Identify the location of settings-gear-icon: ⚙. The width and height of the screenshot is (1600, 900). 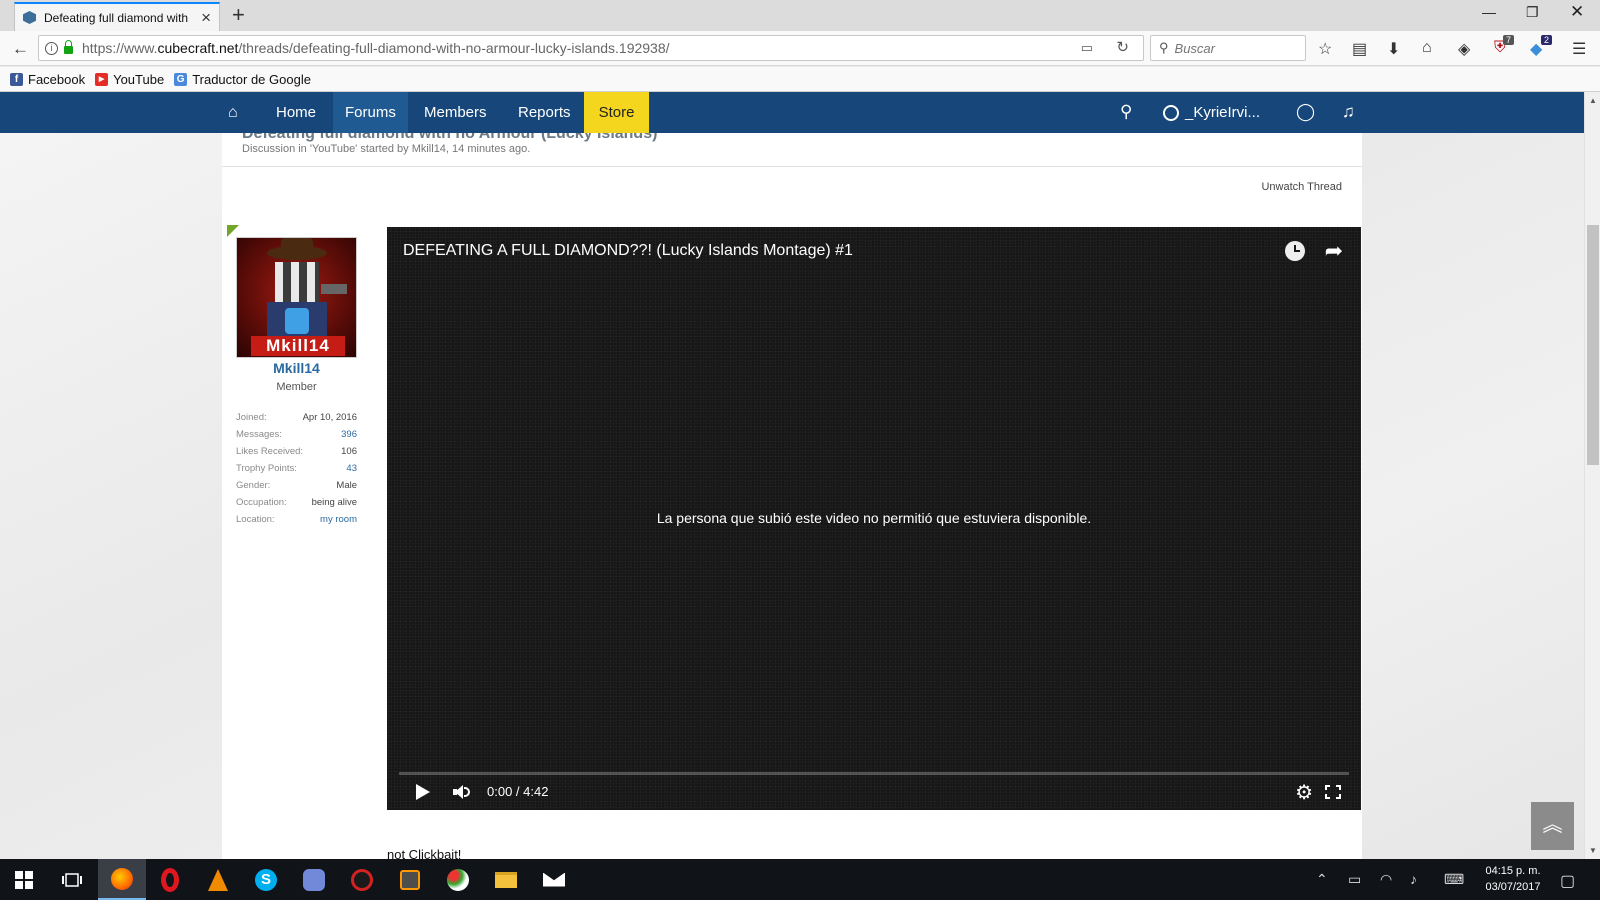
(1304, 792).